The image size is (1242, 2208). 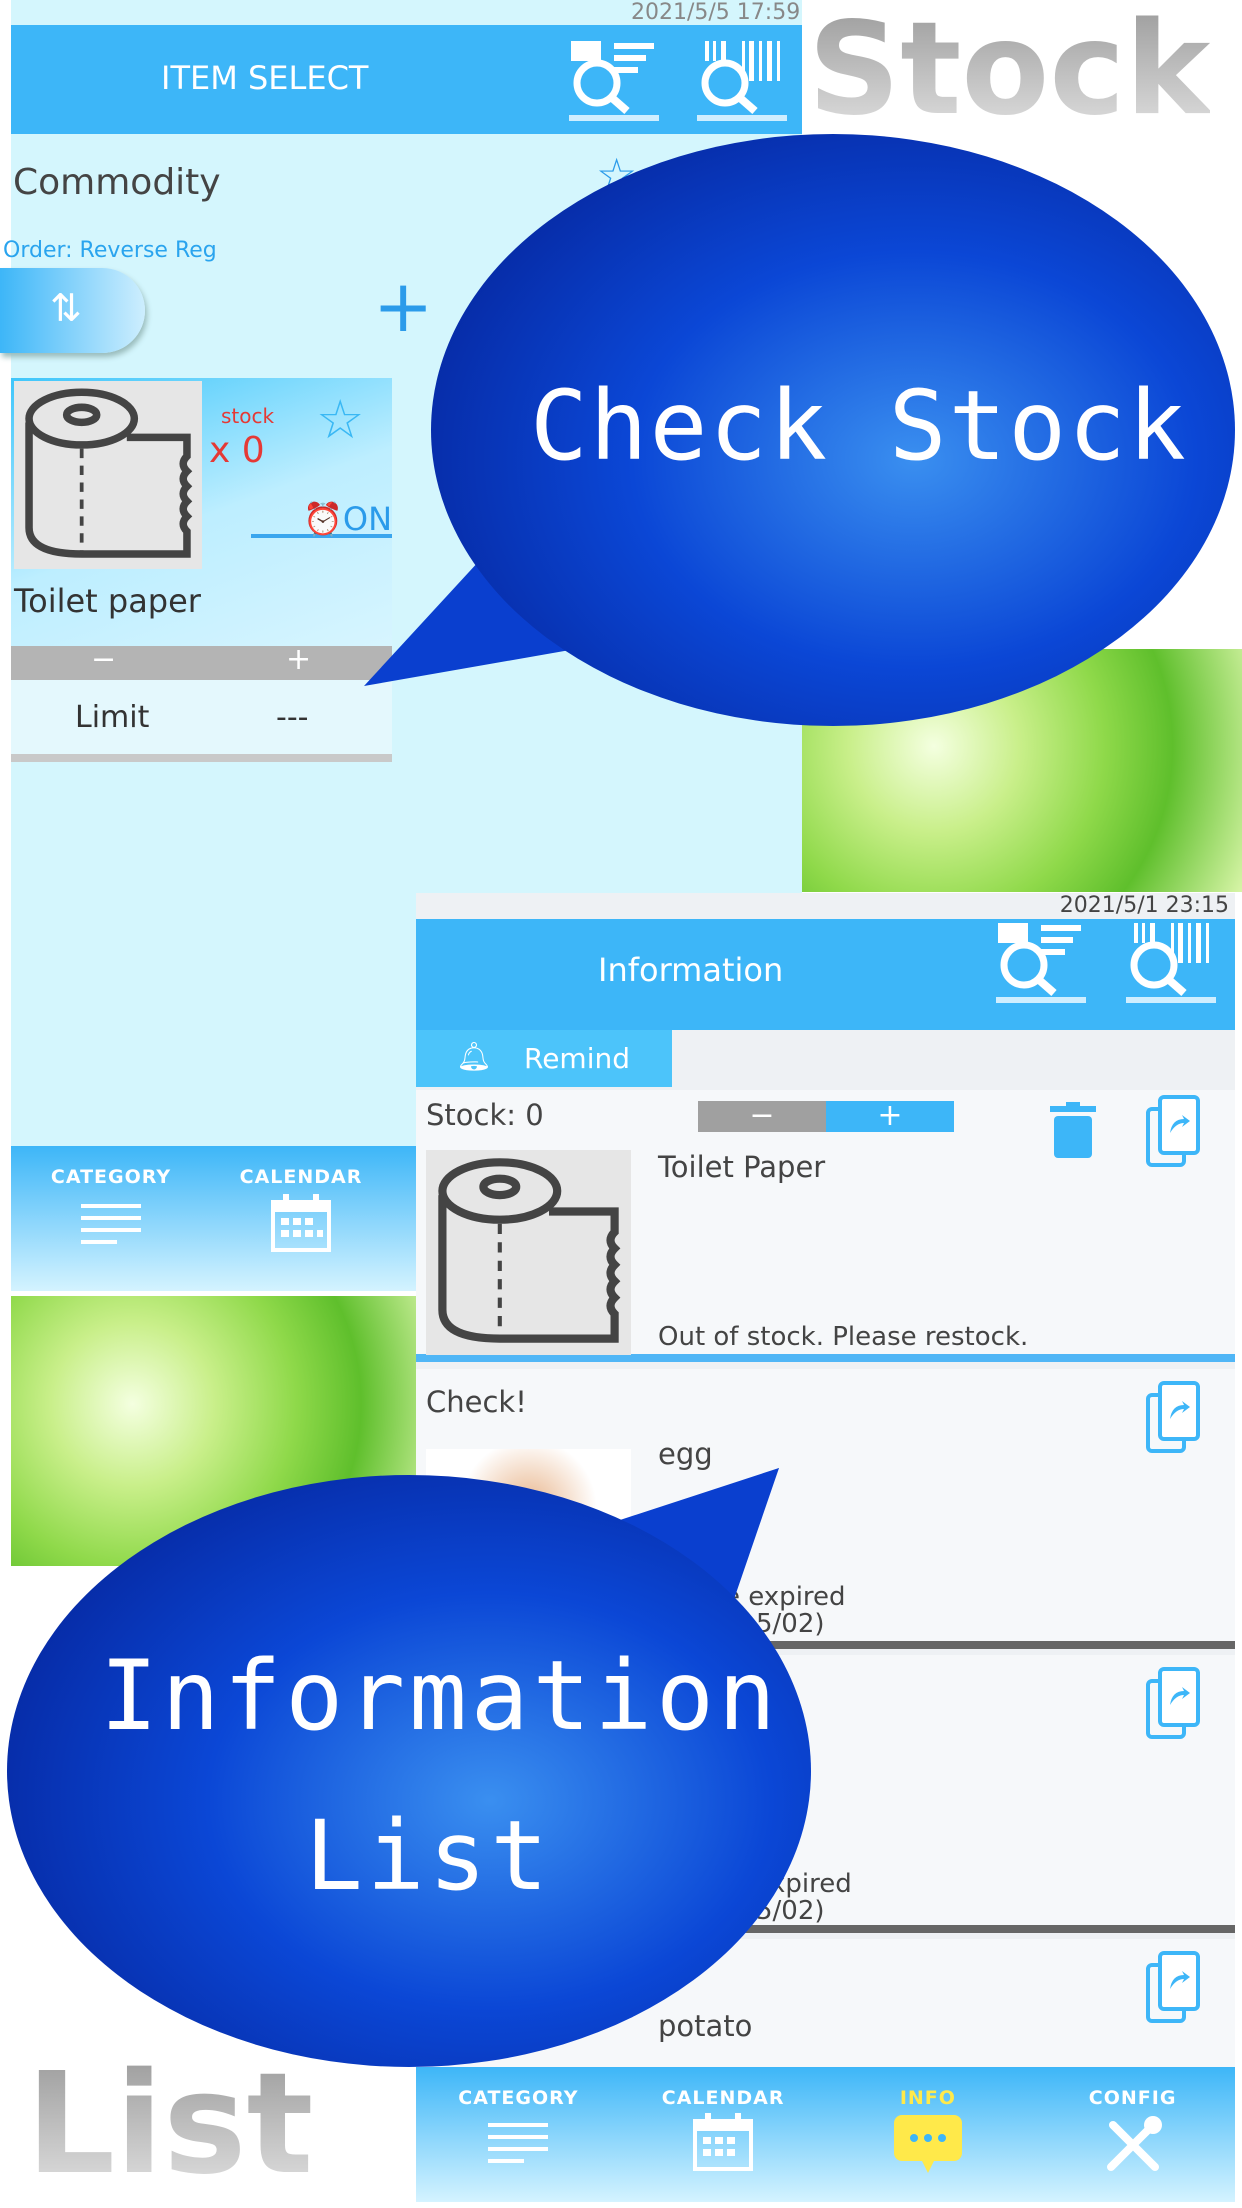 I want to click on bubble-text-information: Information, so click(x=440, y=1696).